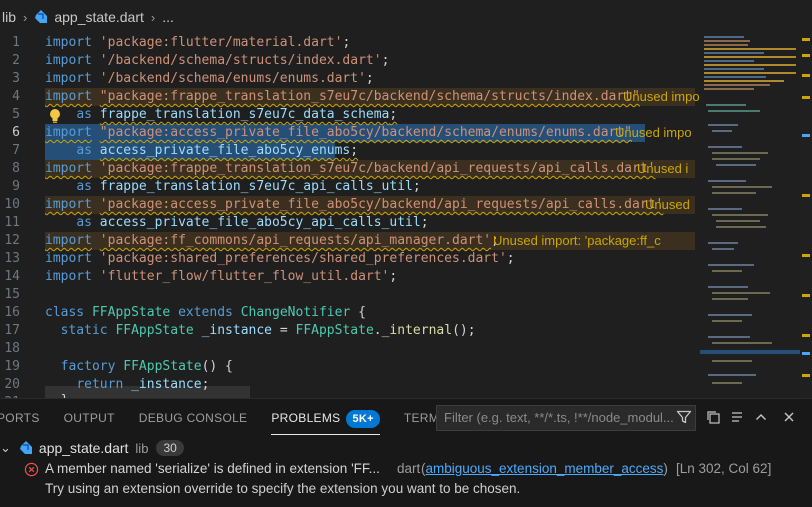 Image resolution: width=812 pixels, height=507 pixels. I want to click on line-number: 1, so click(16, 42).